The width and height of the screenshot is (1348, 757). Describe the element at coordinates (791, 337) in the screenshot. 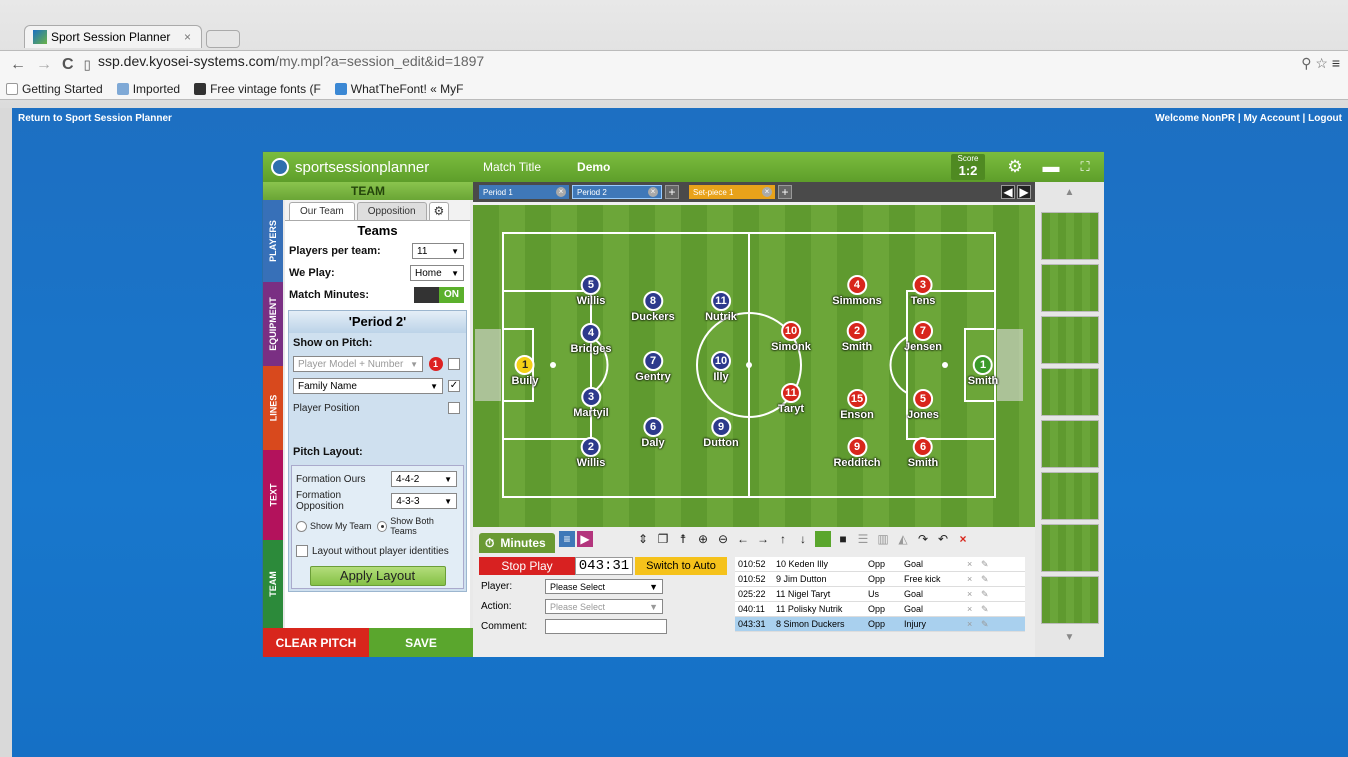

I see `player-marker: 10 Simonk` at that location.